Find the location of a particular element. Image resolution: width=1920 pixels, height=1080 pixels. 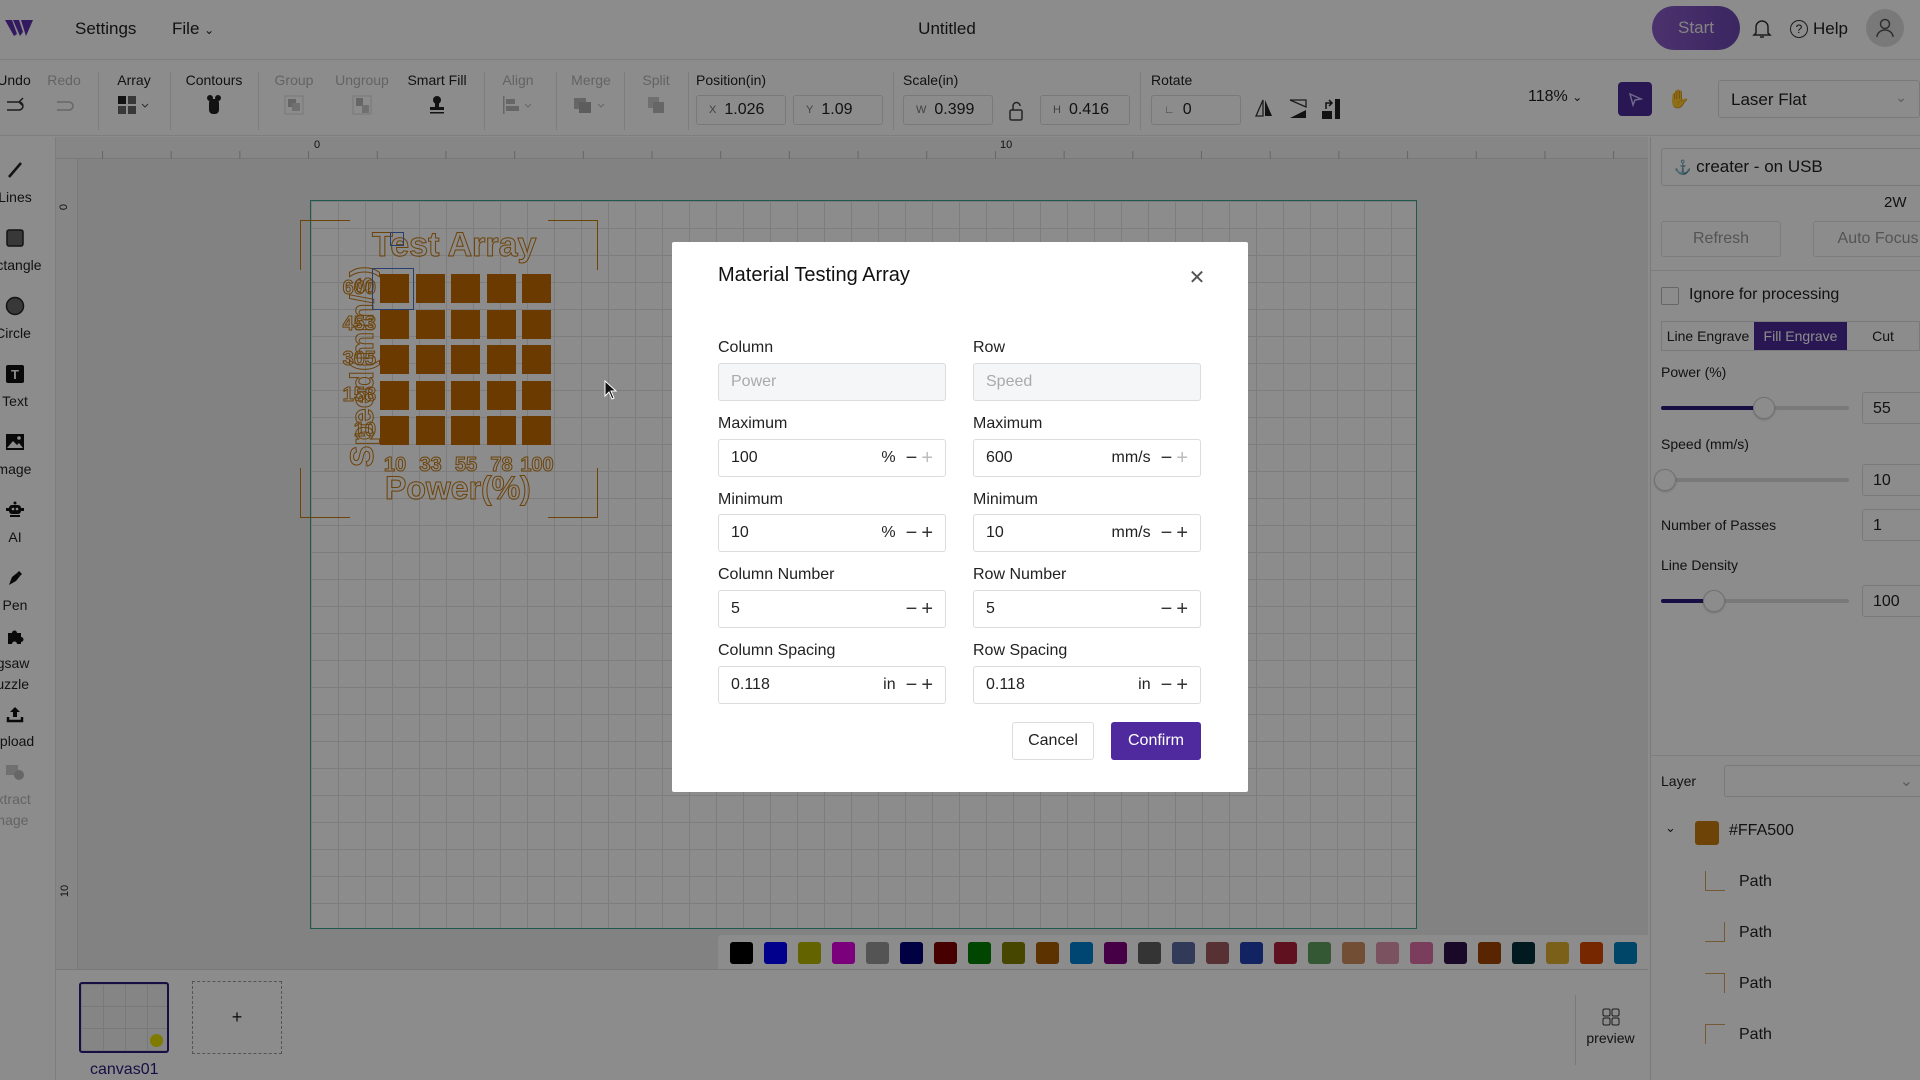

column-label: Column is located at coordinates (746, 347).